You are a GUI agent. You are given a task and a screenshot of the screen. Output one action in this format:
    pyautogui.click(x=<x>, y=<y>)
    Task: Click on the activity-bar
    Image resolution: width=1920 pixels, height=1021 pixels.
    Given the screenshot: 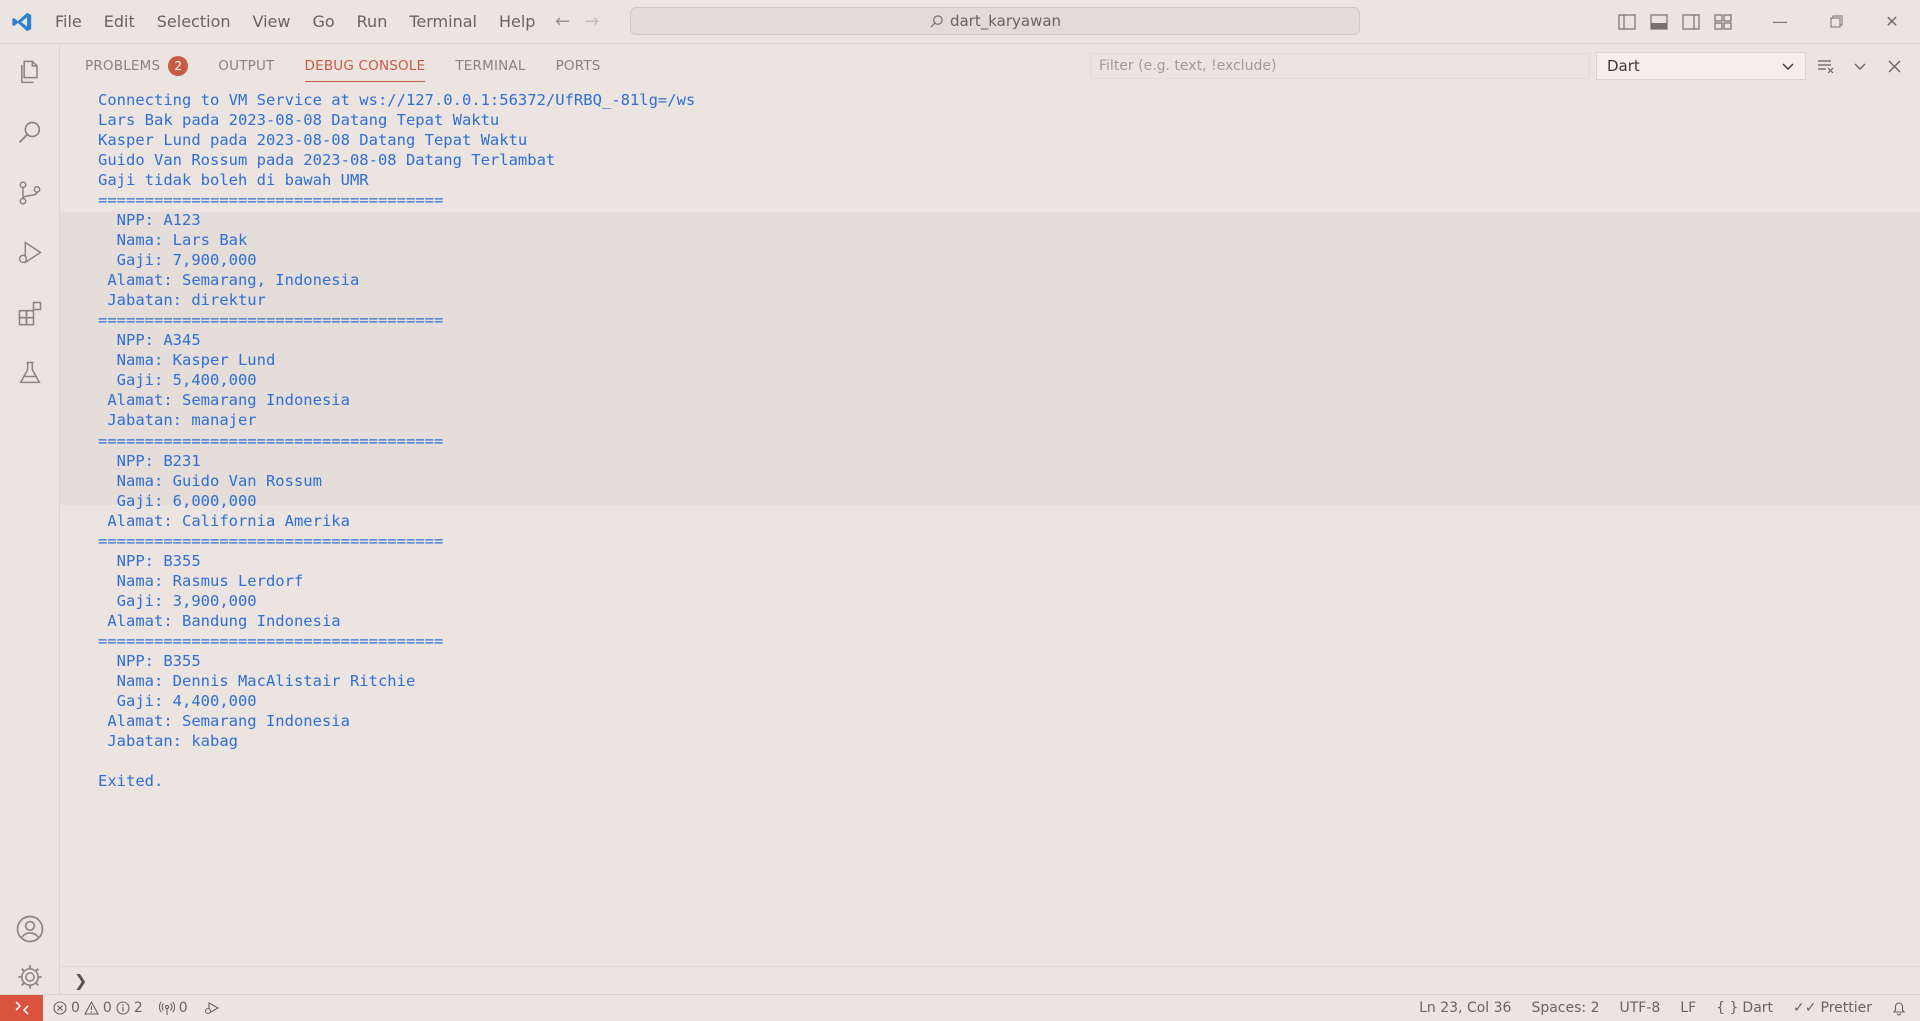 What is the action you would take?
    pyautogui.click(x=30, y=519)
    